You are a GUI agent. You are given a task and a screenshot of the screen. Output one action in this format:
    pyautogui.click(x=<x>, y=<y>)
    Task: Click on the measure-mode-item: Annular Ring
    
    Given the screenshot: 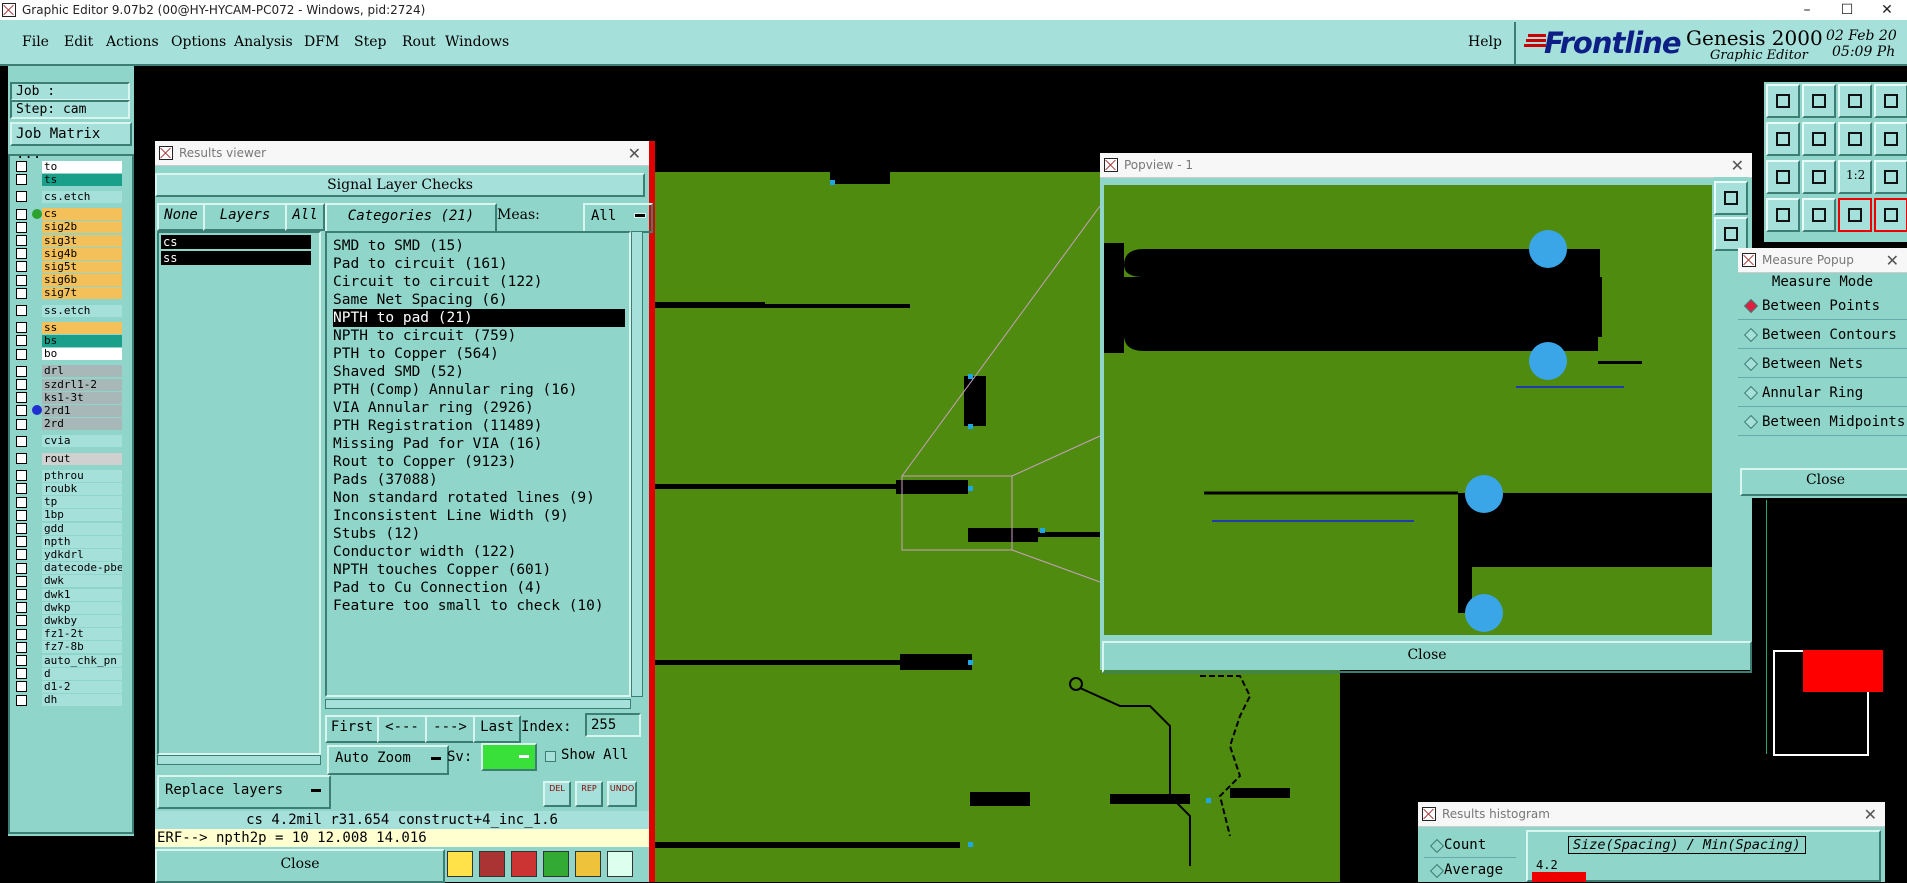 What is the action you would take?
    pyautogui.click(x=1822, y=393)
    